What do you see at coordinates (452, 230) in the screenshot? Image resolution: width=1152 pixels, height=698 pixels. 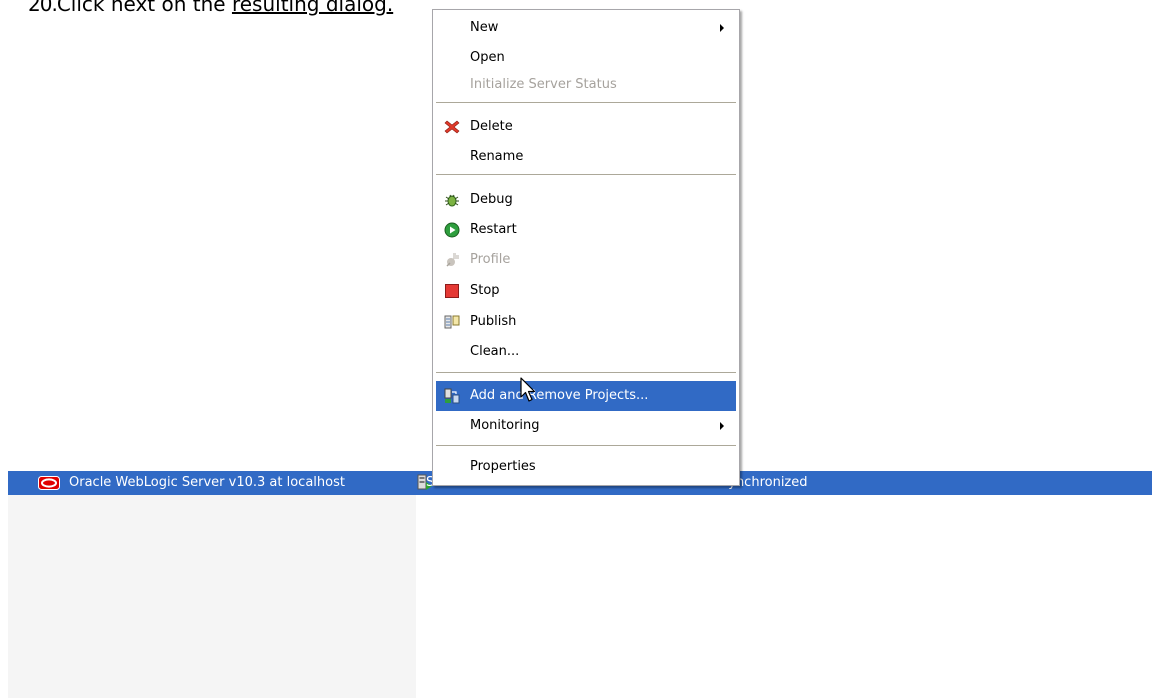 I see `restart-icon` at bounding box center [452, 230].